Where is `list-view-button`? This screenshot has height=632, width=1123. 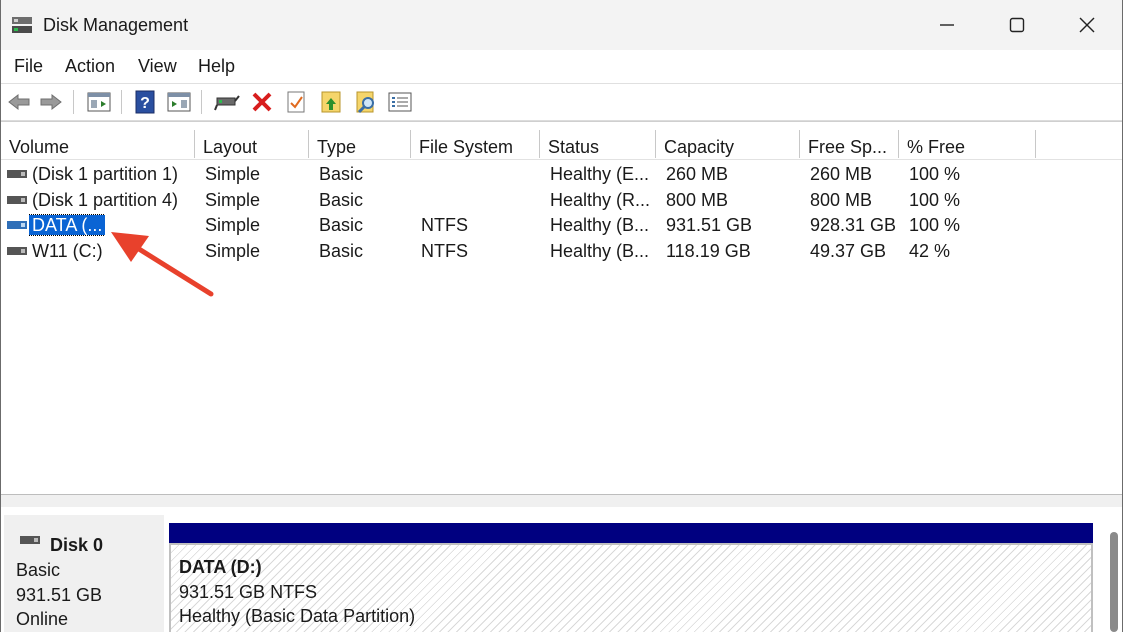 list-view-button is located at coordinates (400, 102).